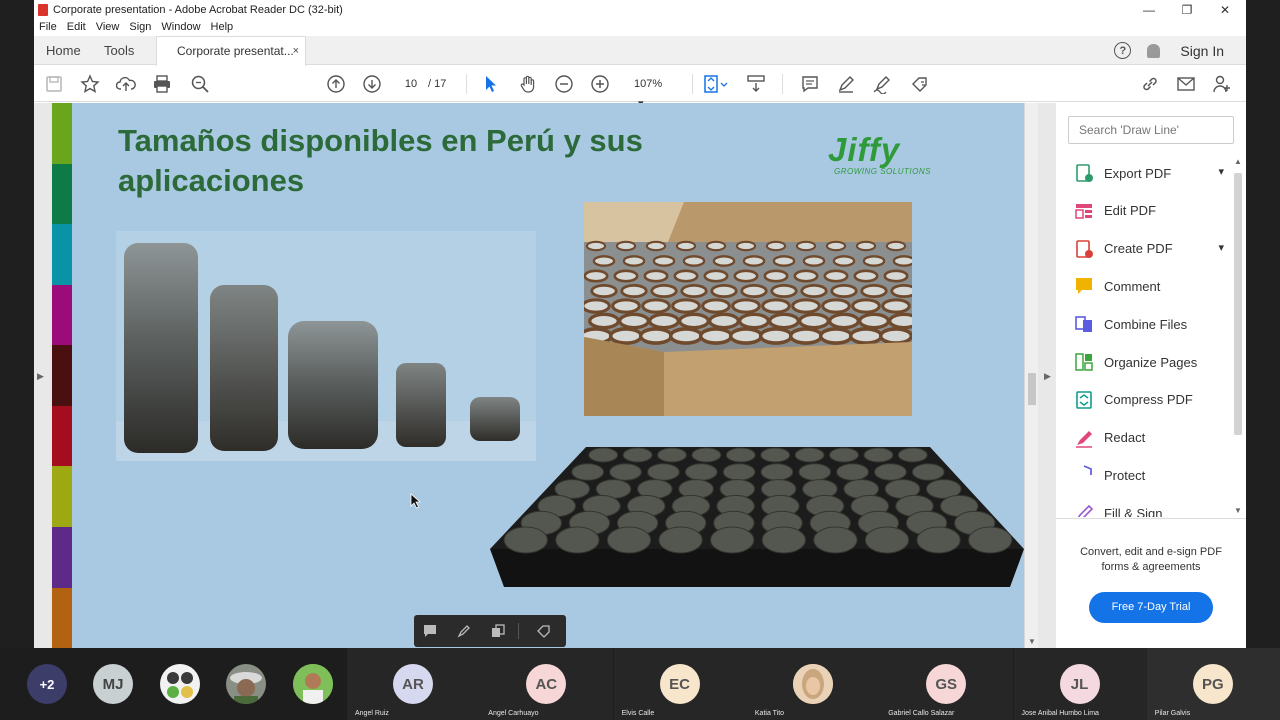 This screenshot has height=720, width=1280. Describe the element at coordinates (200, 84) in the screenshot. I see `zoom-search-icon` at that location.